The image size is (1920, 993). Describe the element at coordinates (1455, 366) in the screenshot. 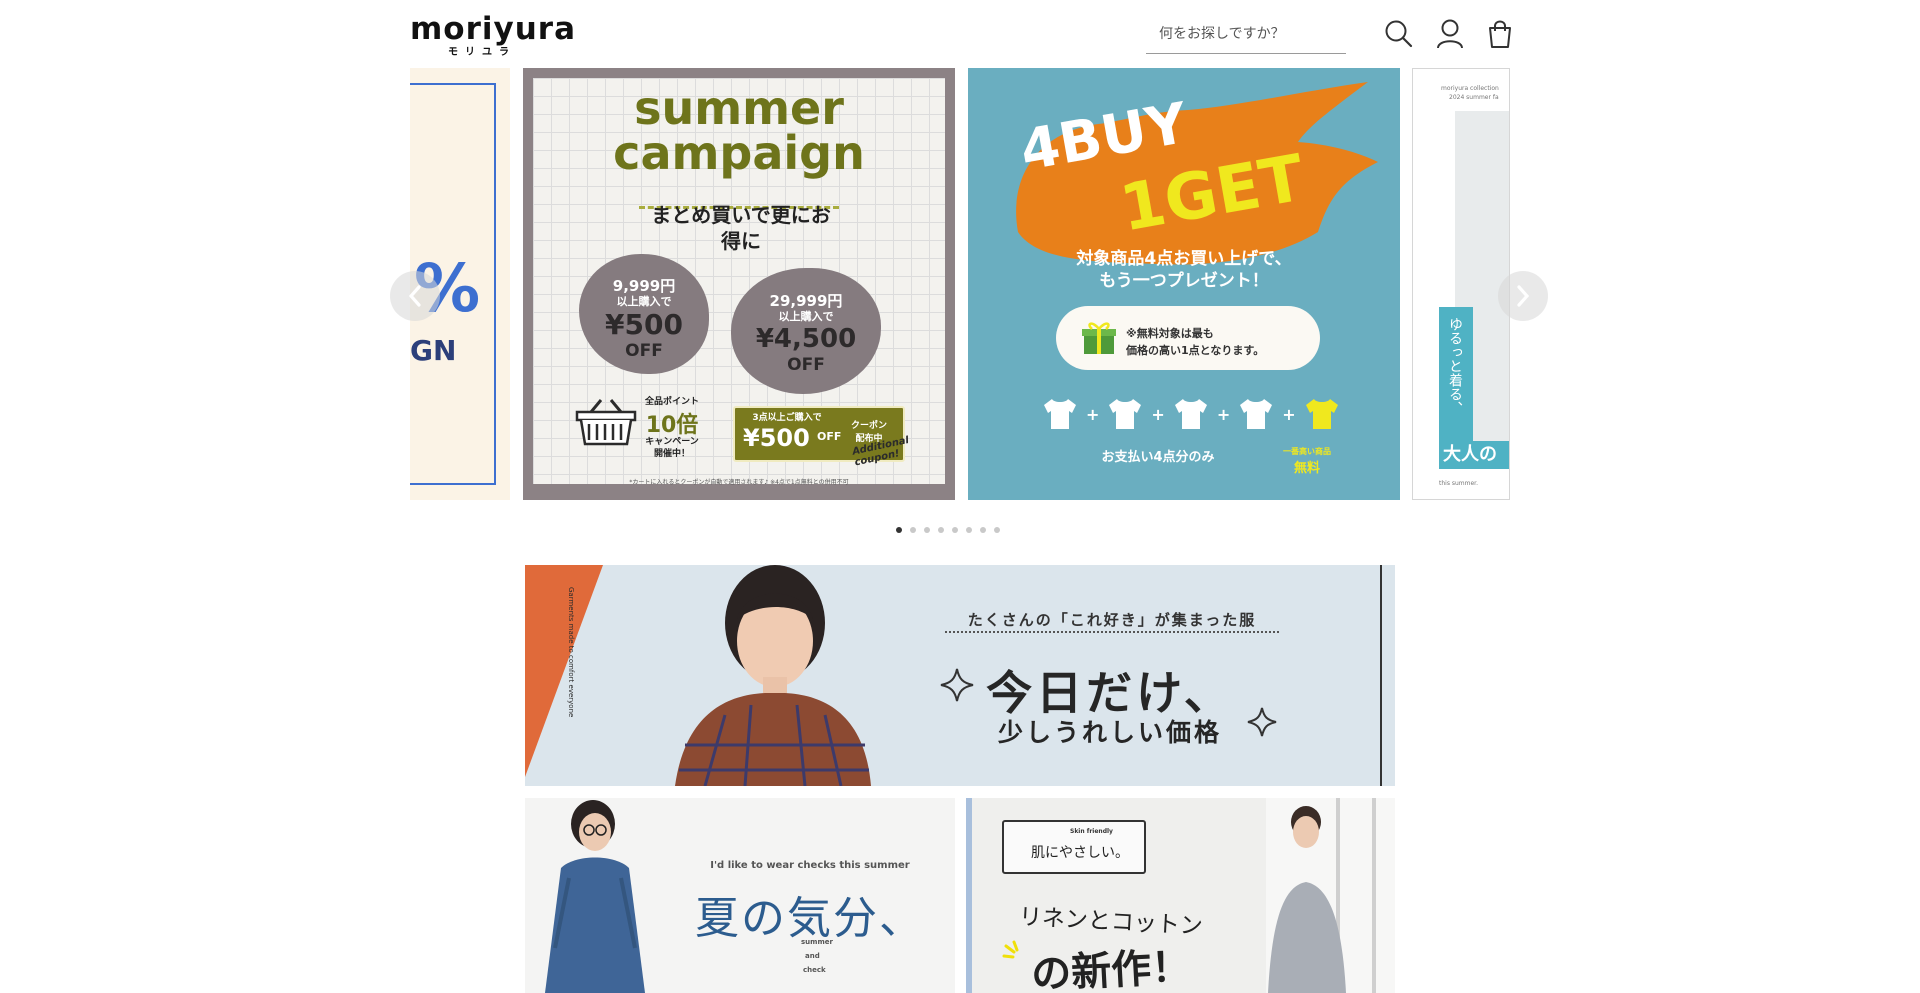

I see `collection-vertical: ゆるっと着る、` at that location.